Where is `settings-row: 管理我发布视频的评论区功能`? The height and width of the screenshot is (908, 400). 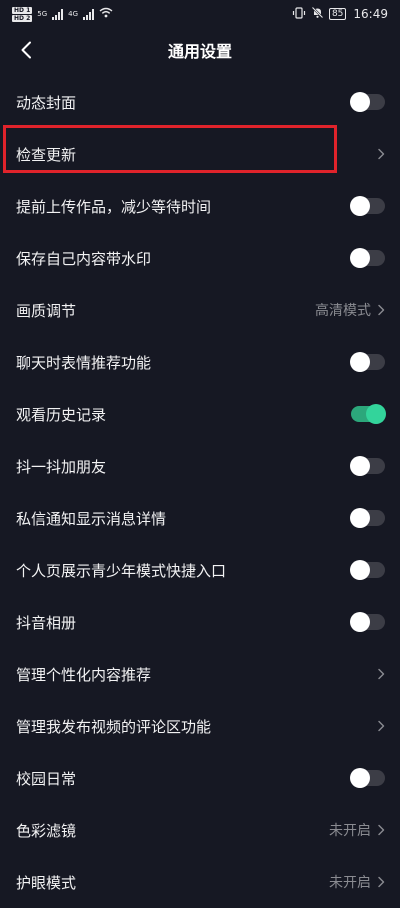
settings-row: 管理我发布视频的评论区功能 is located at coordinates (200, 726).